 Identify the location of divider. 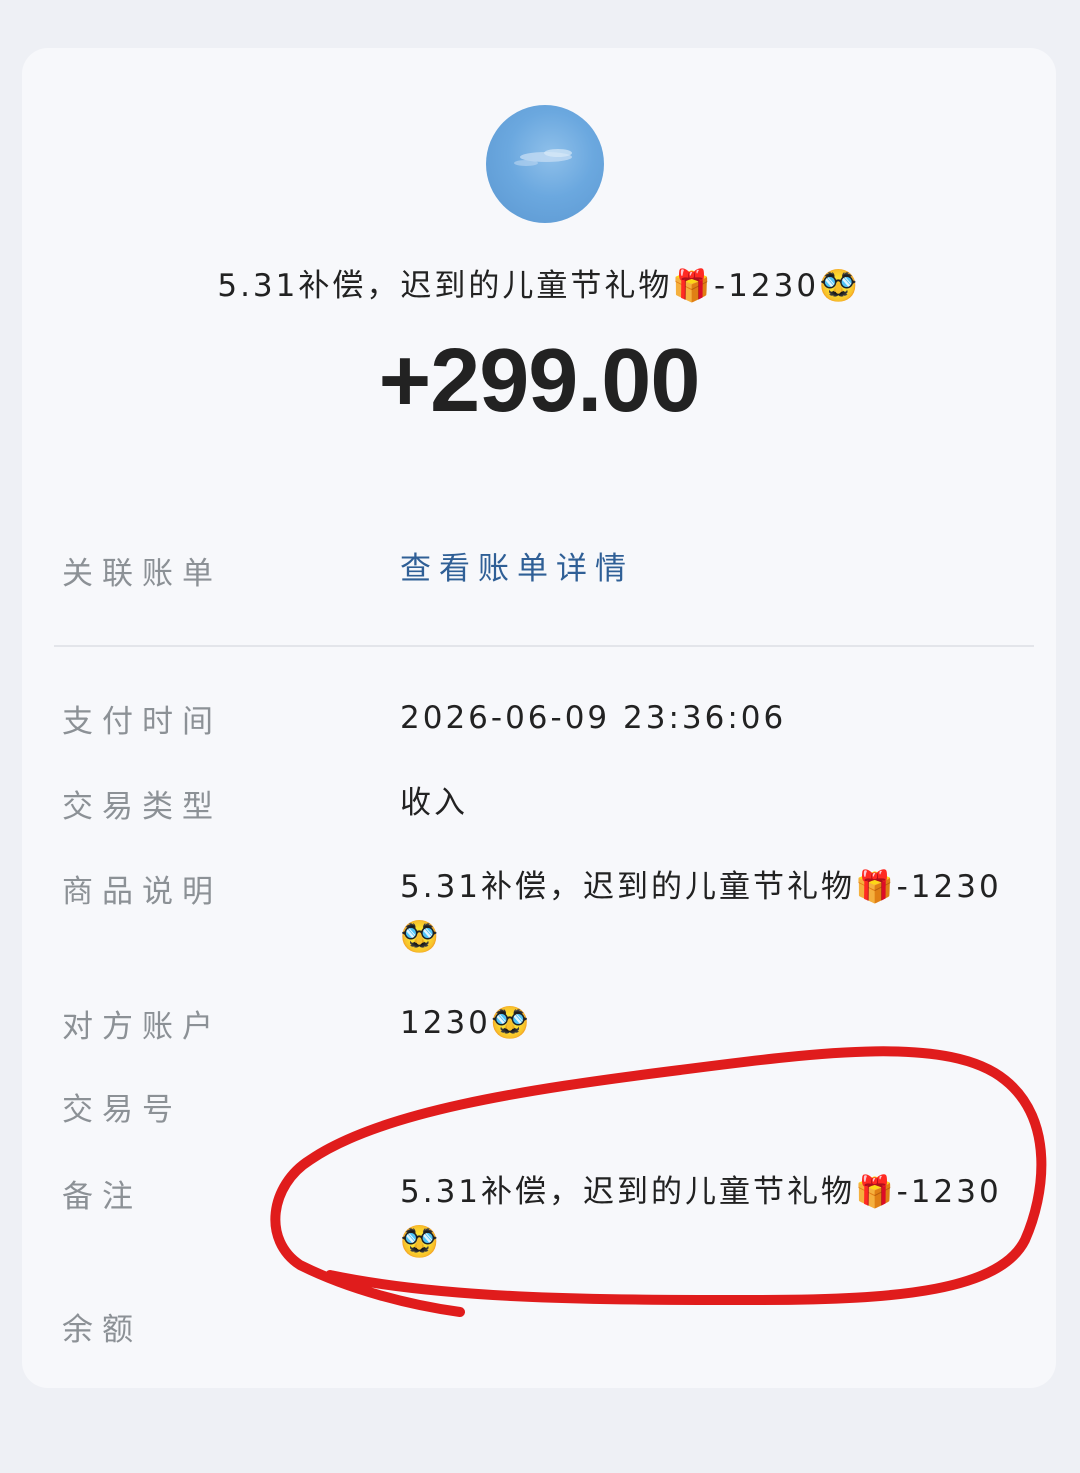
(544, 646).